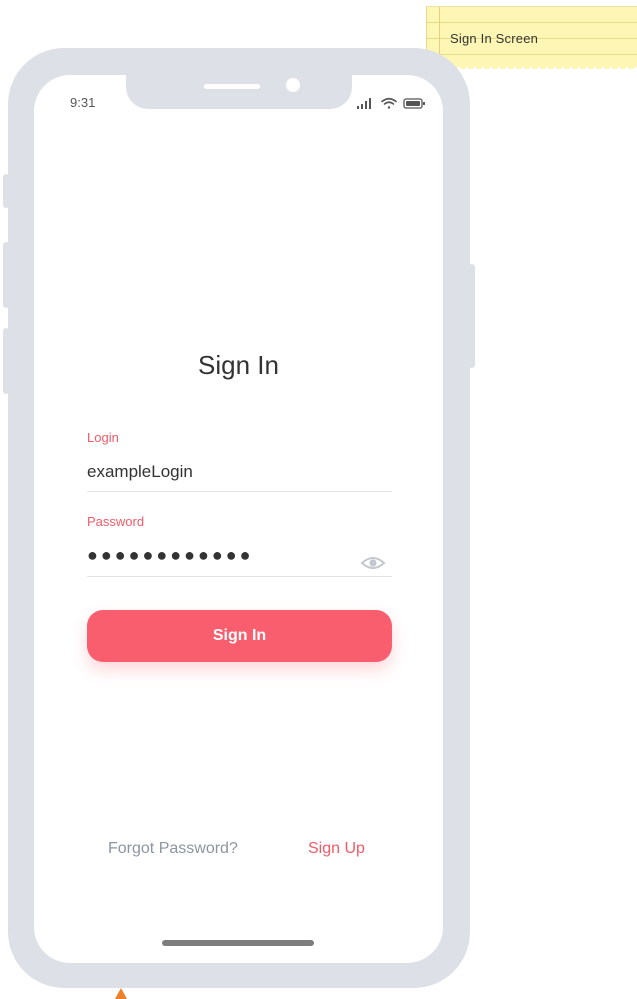 The height and width of the screenshot is (999, 637). I want to click on wifi-icon, so click(389, 103).